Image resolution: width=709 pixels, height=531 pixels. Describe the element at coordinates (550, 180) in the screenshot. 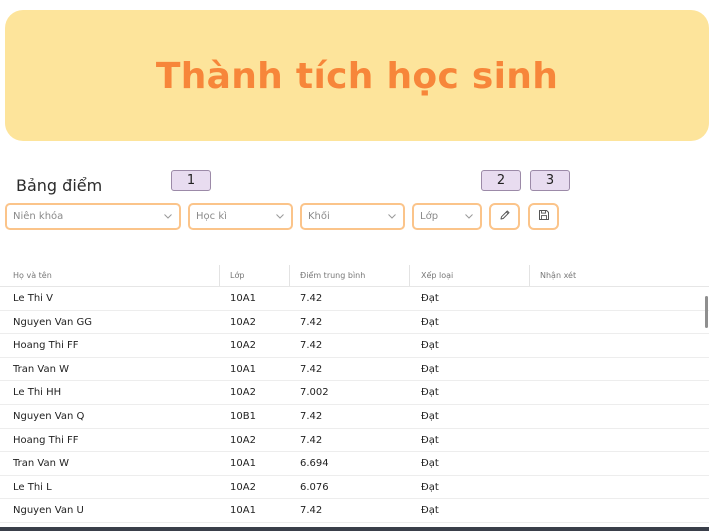

I see `callout-label-3: 3` at that location.